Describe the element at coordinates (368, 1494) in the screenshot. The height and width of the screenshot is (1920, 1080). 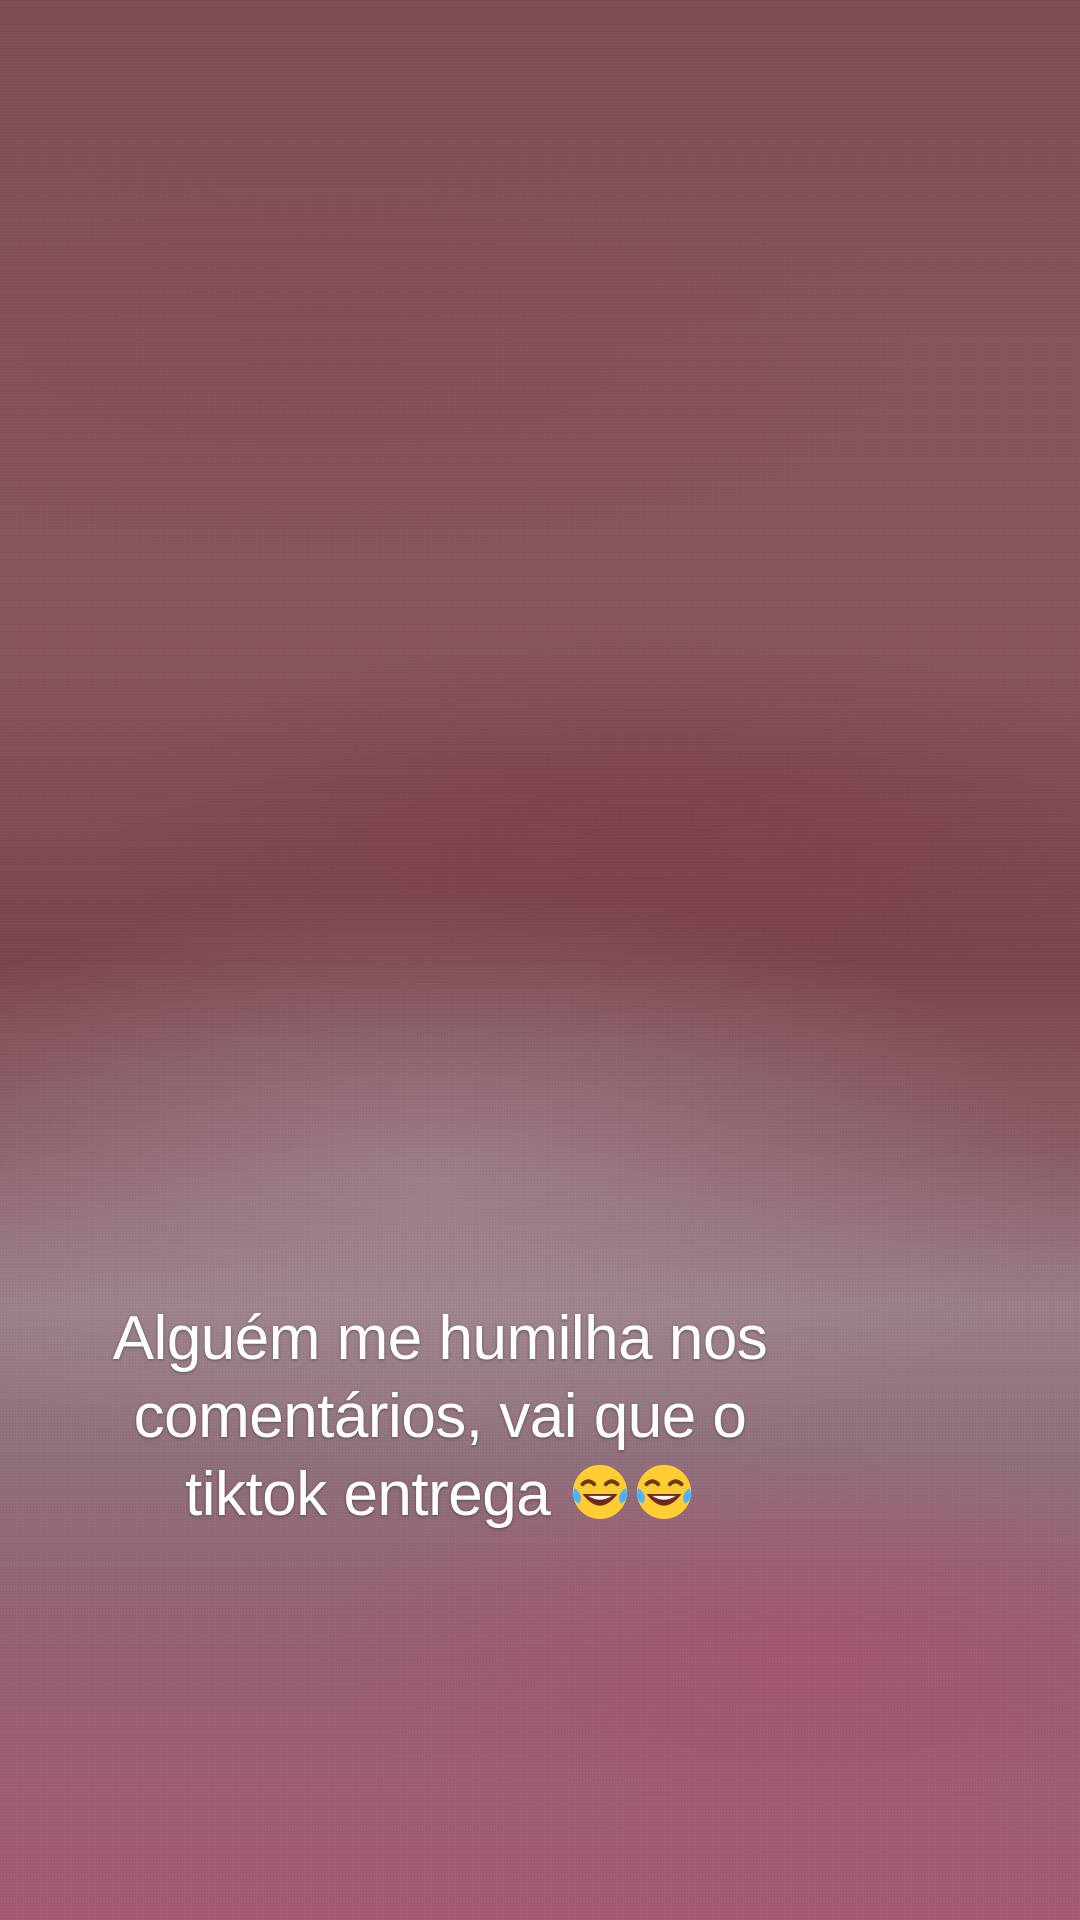
I see `caption-line-3-text: tiktok entrega` at that location.